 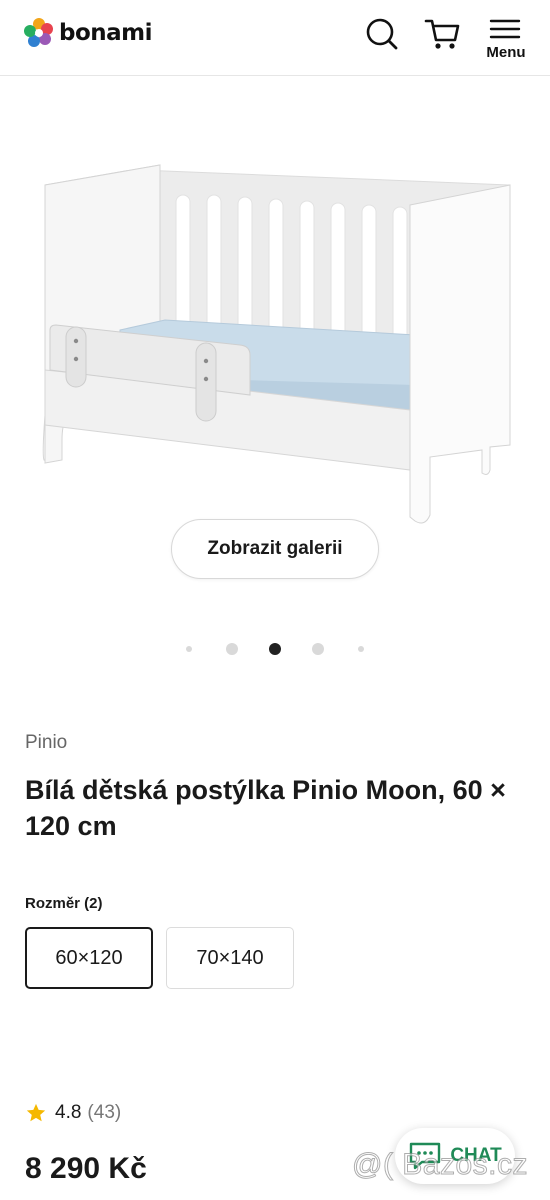 I want to click on search-button, so click(x=382, y=34).